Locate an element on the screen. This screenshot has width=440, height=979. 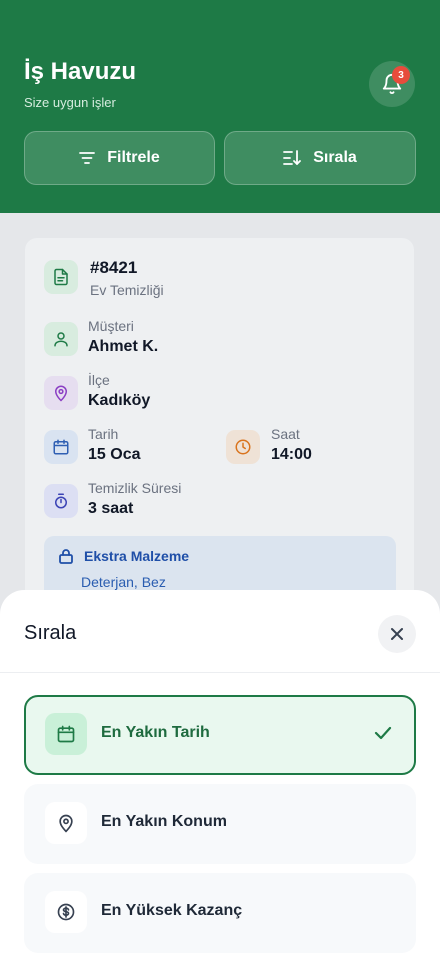
time-value: 14:00 is located at coordinates (291, 454).